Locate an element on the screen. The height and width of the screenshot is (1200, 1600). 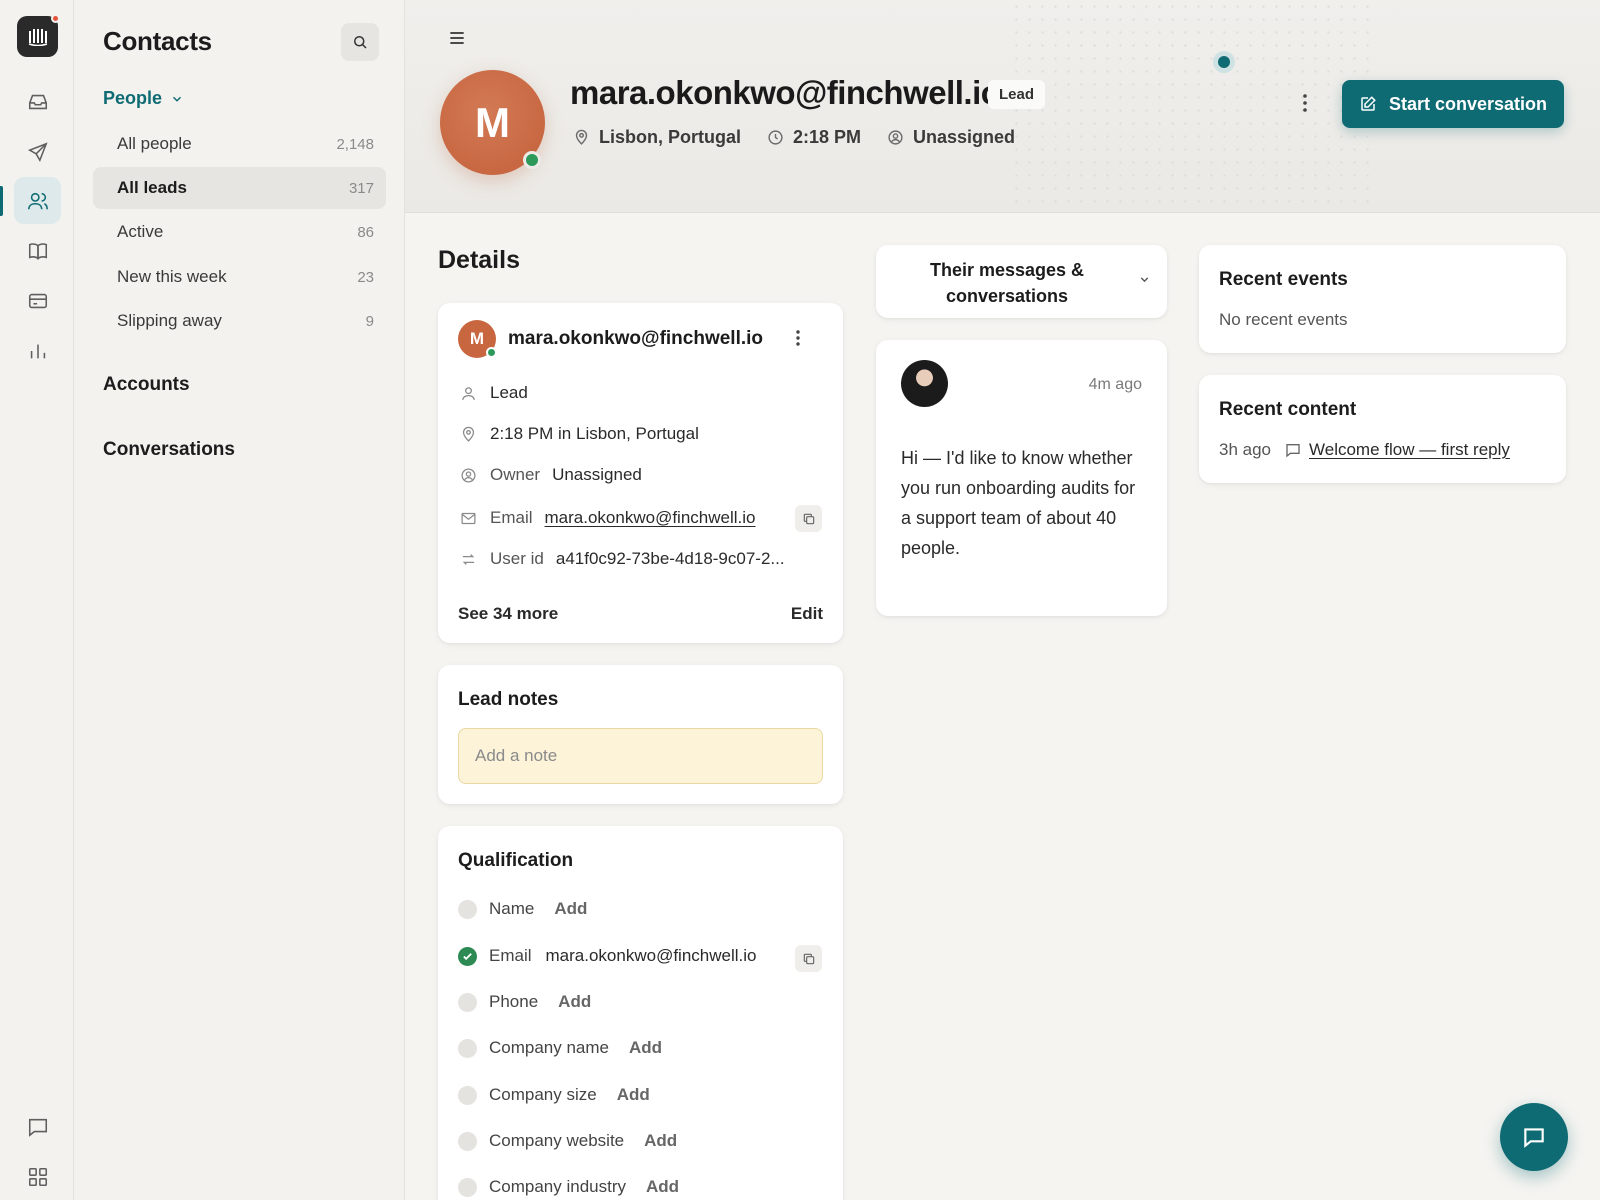
copy-email-button is located at coordinates (808, 518).